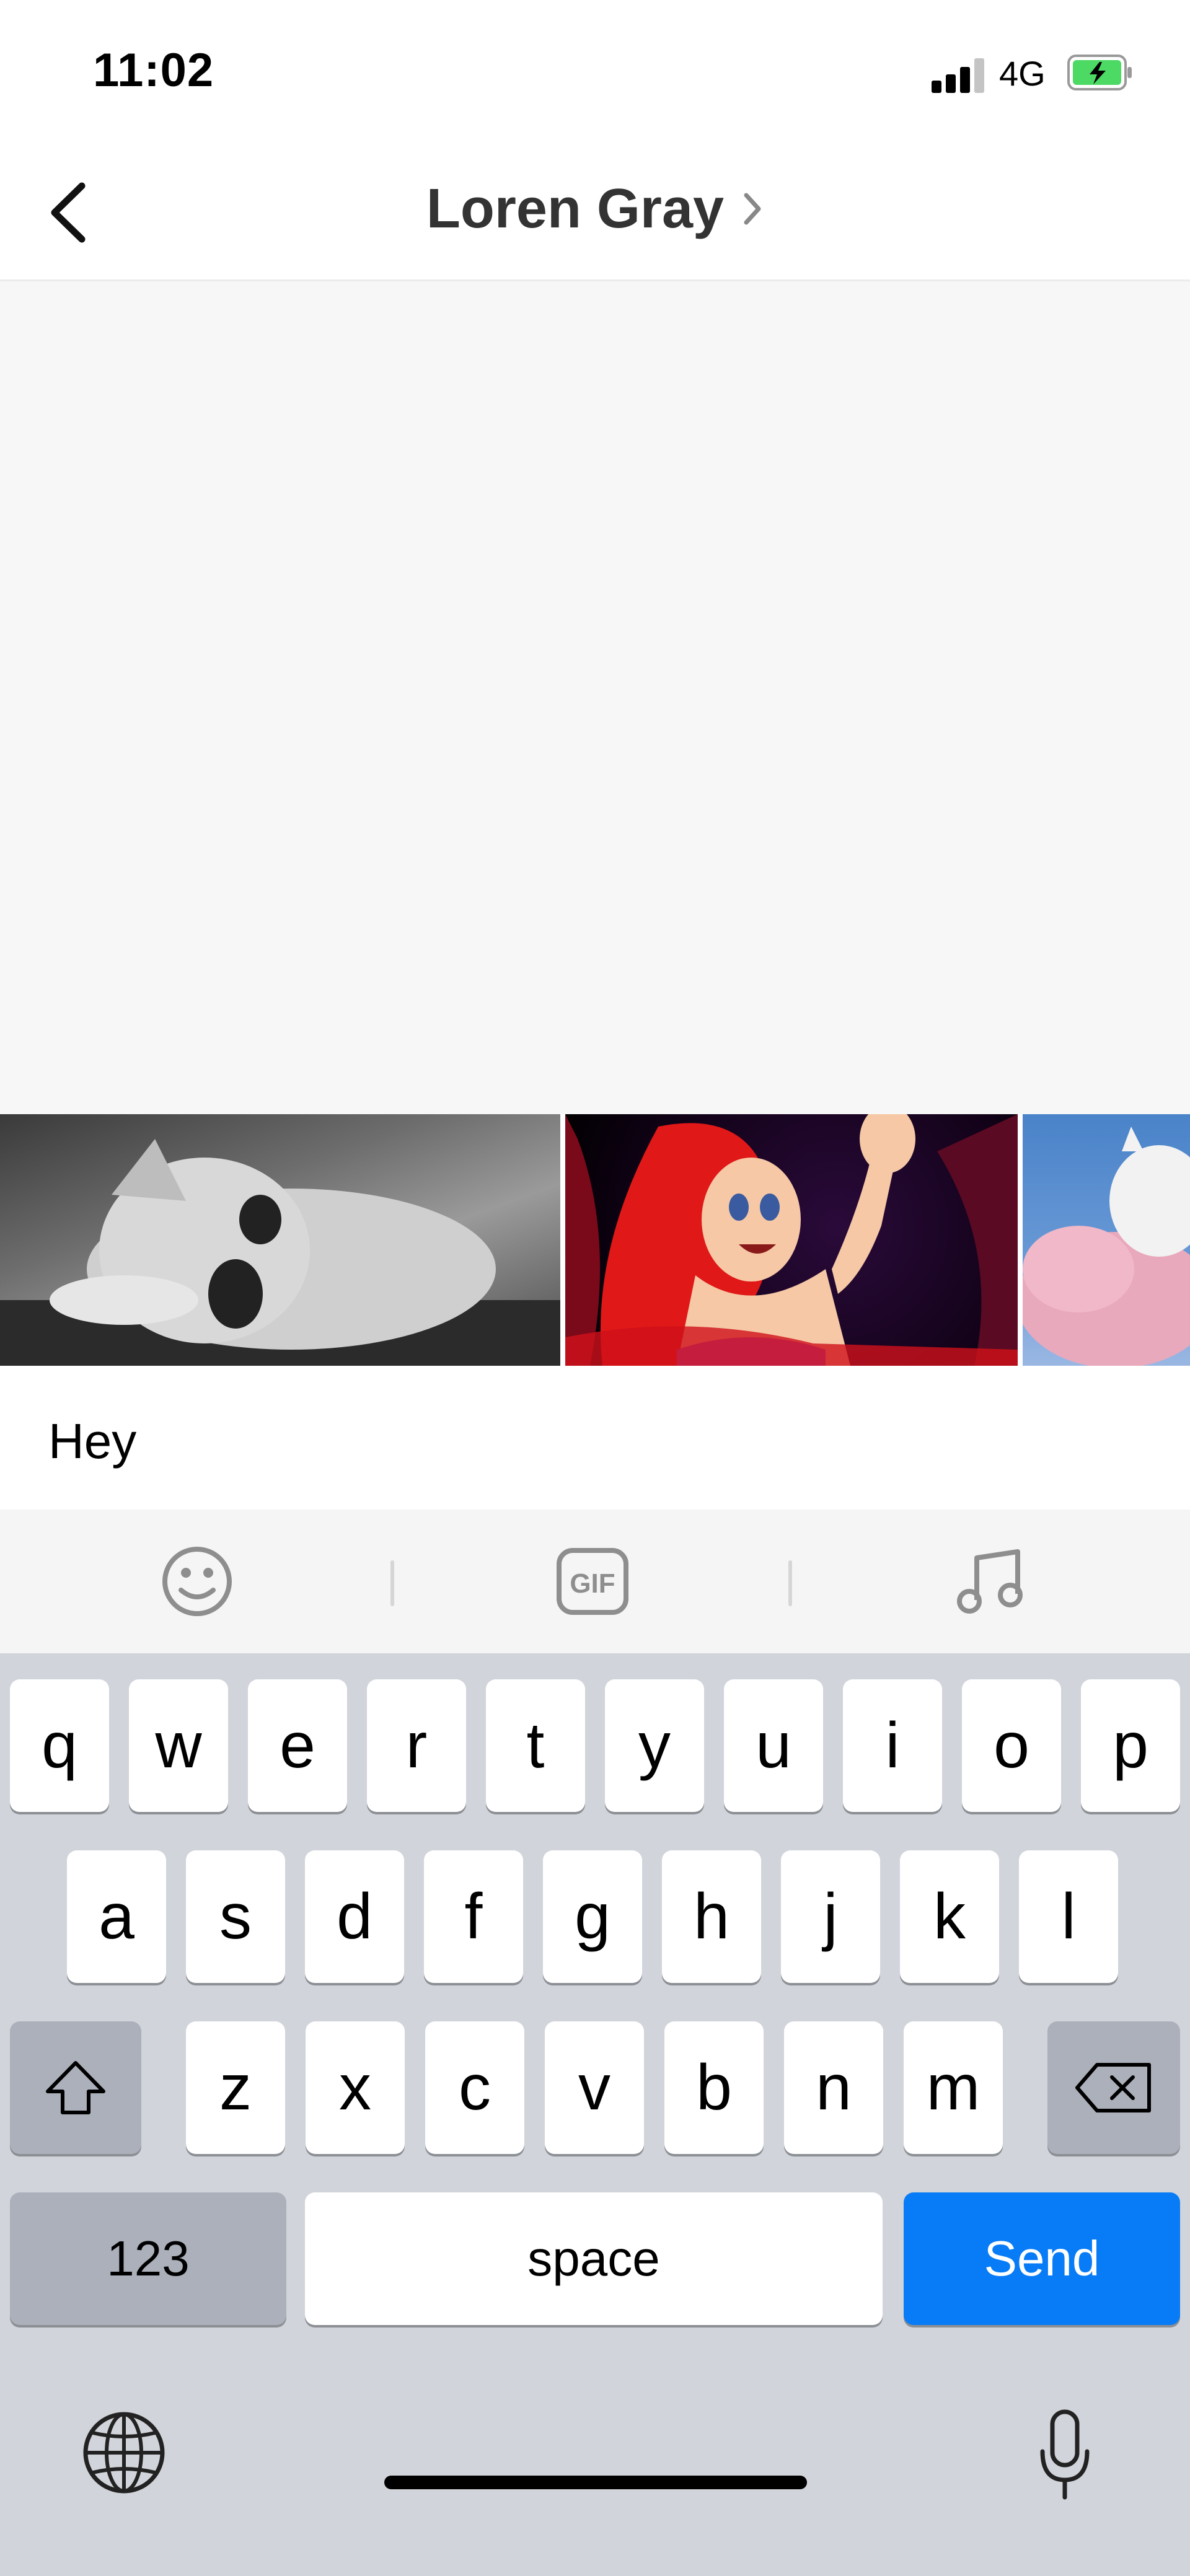 The height and width of the screenshot is (2576, 1190). Describe the element at coordinates (595, 2483) in the screenshot. I see `home-indicator` at that location.